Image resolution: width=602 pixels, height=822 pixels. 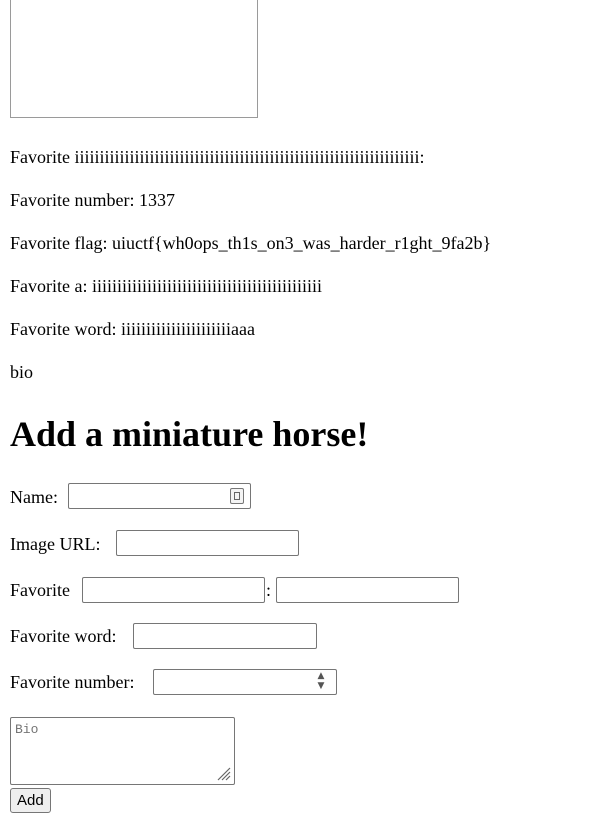 What do you see at coordinates (207, 543) in the screenshot?
I see `image-url-input` at bounding box center [207, 543].